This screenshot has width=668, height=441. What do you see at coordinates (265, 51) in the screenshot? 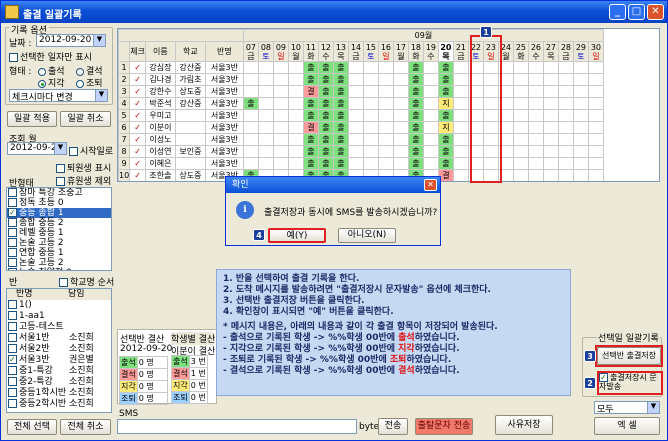
I see `grid-day-header: 08 토` at bounding box center [265, 51].